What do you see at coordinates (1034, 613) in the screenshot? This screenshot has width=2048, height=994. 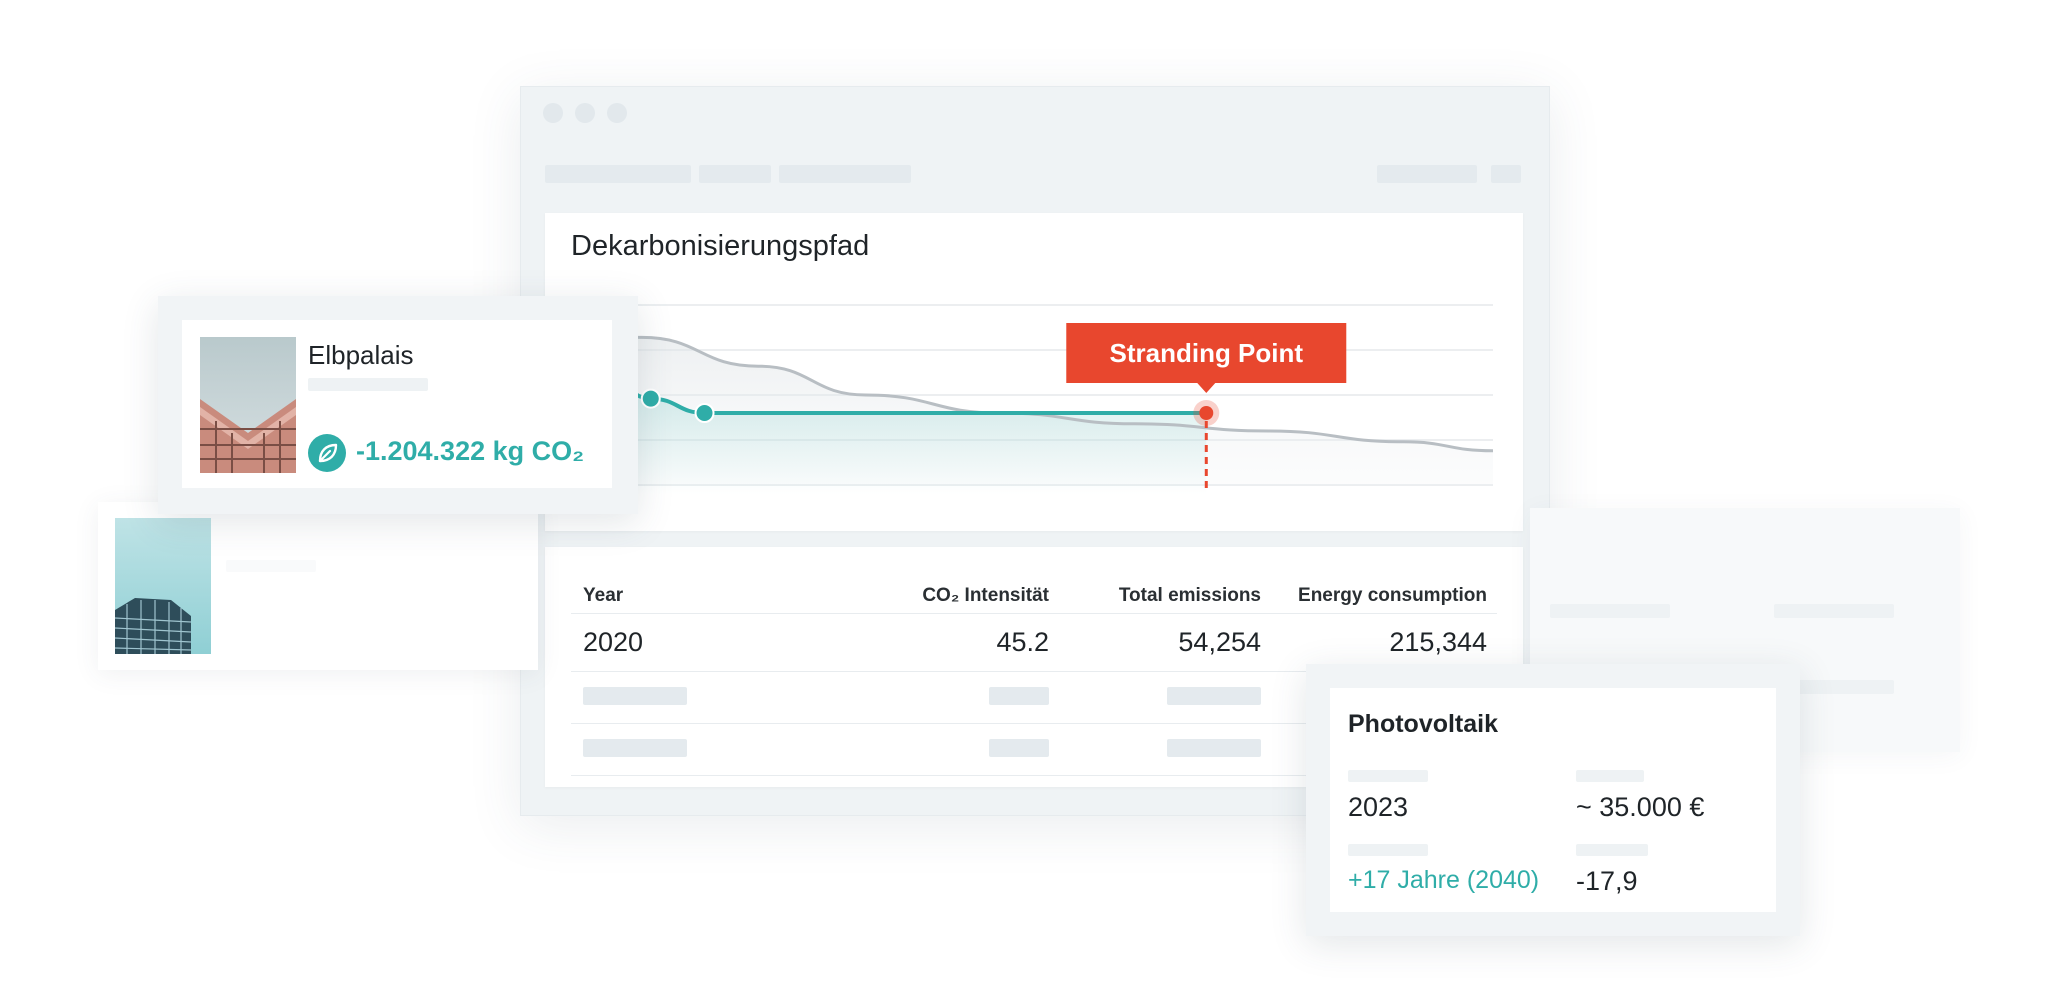 I see `table-divider` at bounding box center [1034, 613].